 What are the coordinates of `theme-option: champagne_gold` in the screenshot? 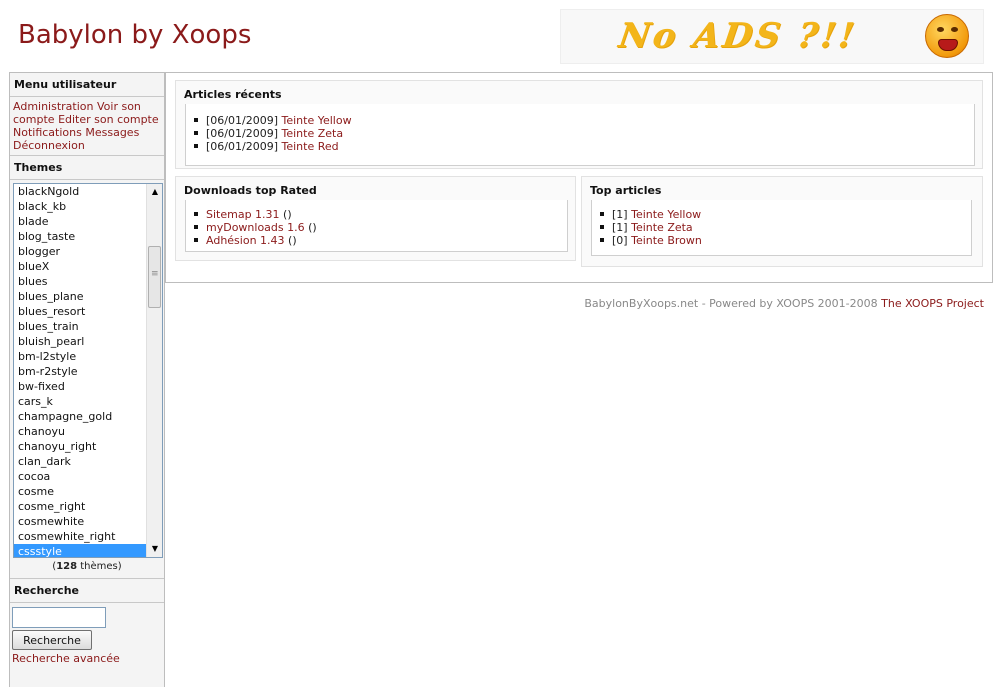 It's located at (81, 416).